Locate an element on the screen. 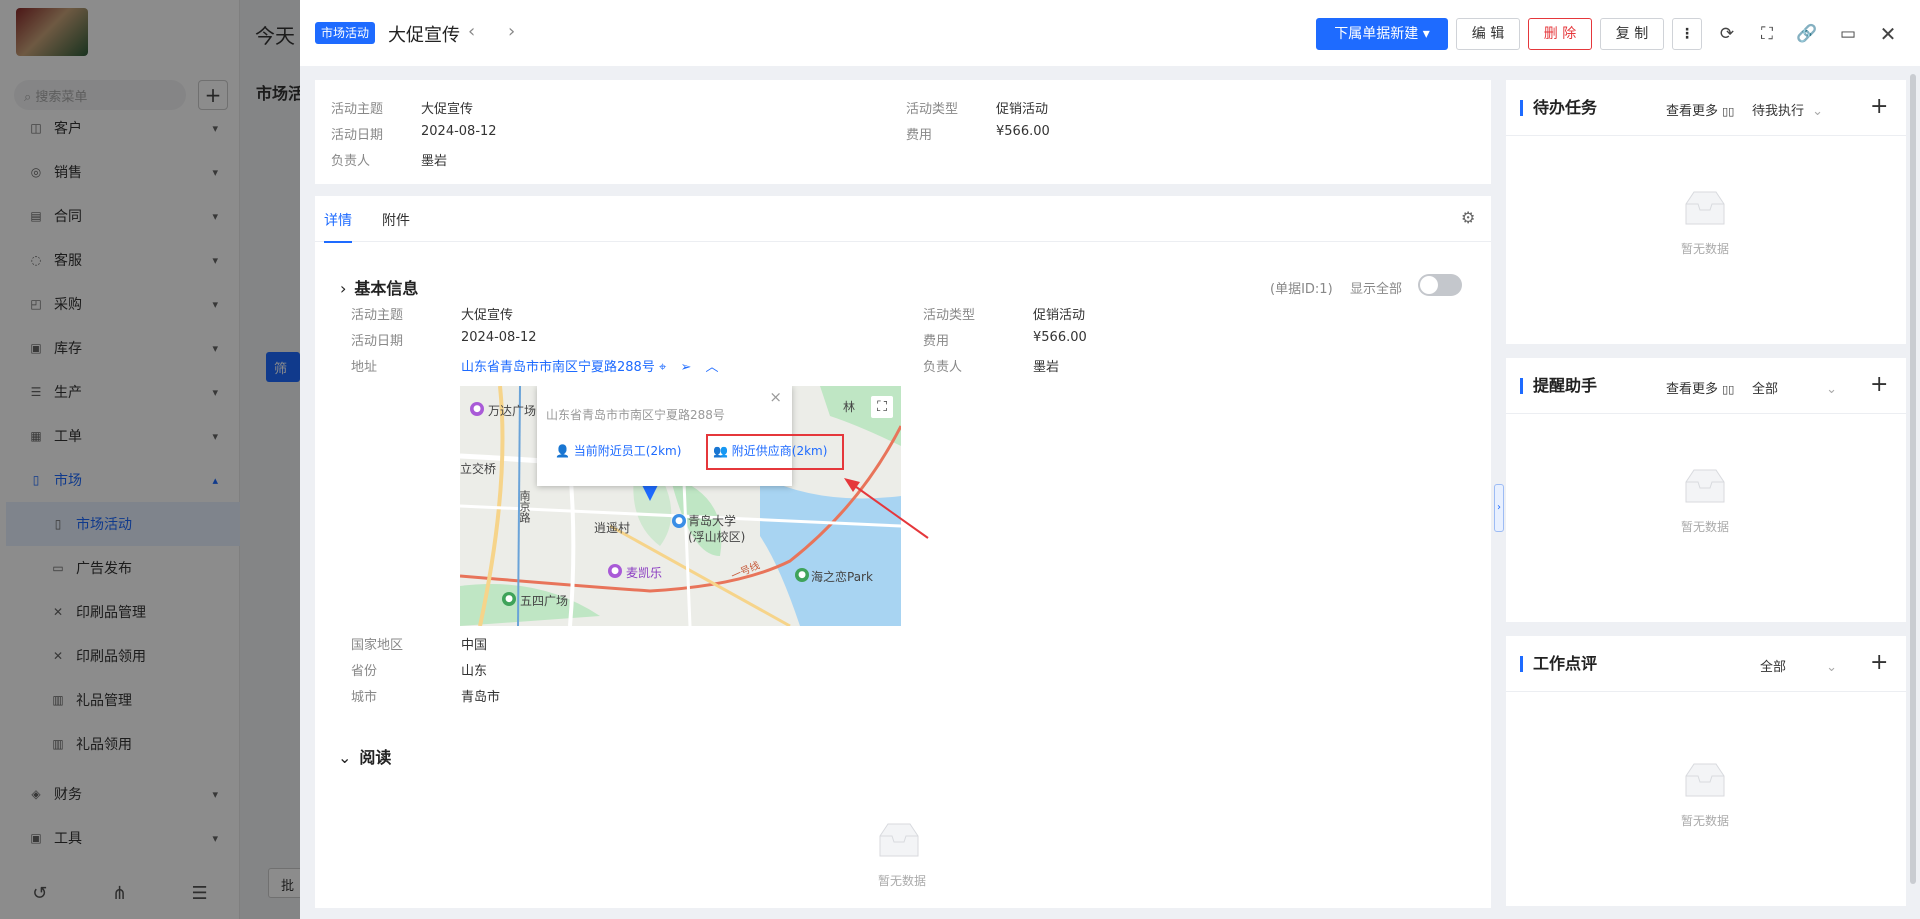  reminder-panel: 提醒助手 查看更多 ▯▯ 全部 ⌄ + 暂无数据 is located at coordinates (1706, 490).